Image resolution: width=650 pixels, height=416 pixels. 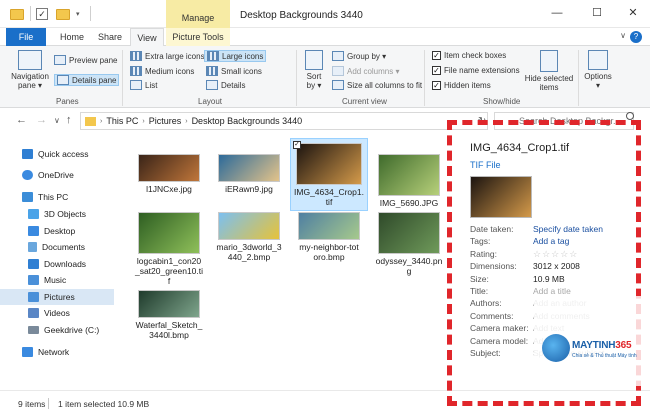 What do you see at coordinates (57, 175) in the screenshot?
I see `nav-item-onedrive: OneDrive` at bounding box center [57, 175].